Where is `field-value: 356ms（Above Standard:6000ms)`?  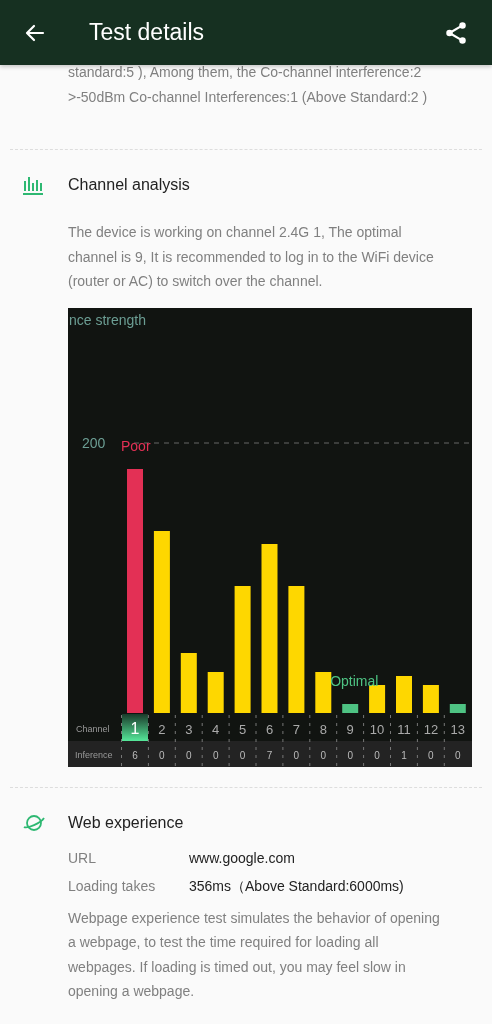 field-value: 356ms（Above Standard:6000ms) is located at coordinates (297, 886).